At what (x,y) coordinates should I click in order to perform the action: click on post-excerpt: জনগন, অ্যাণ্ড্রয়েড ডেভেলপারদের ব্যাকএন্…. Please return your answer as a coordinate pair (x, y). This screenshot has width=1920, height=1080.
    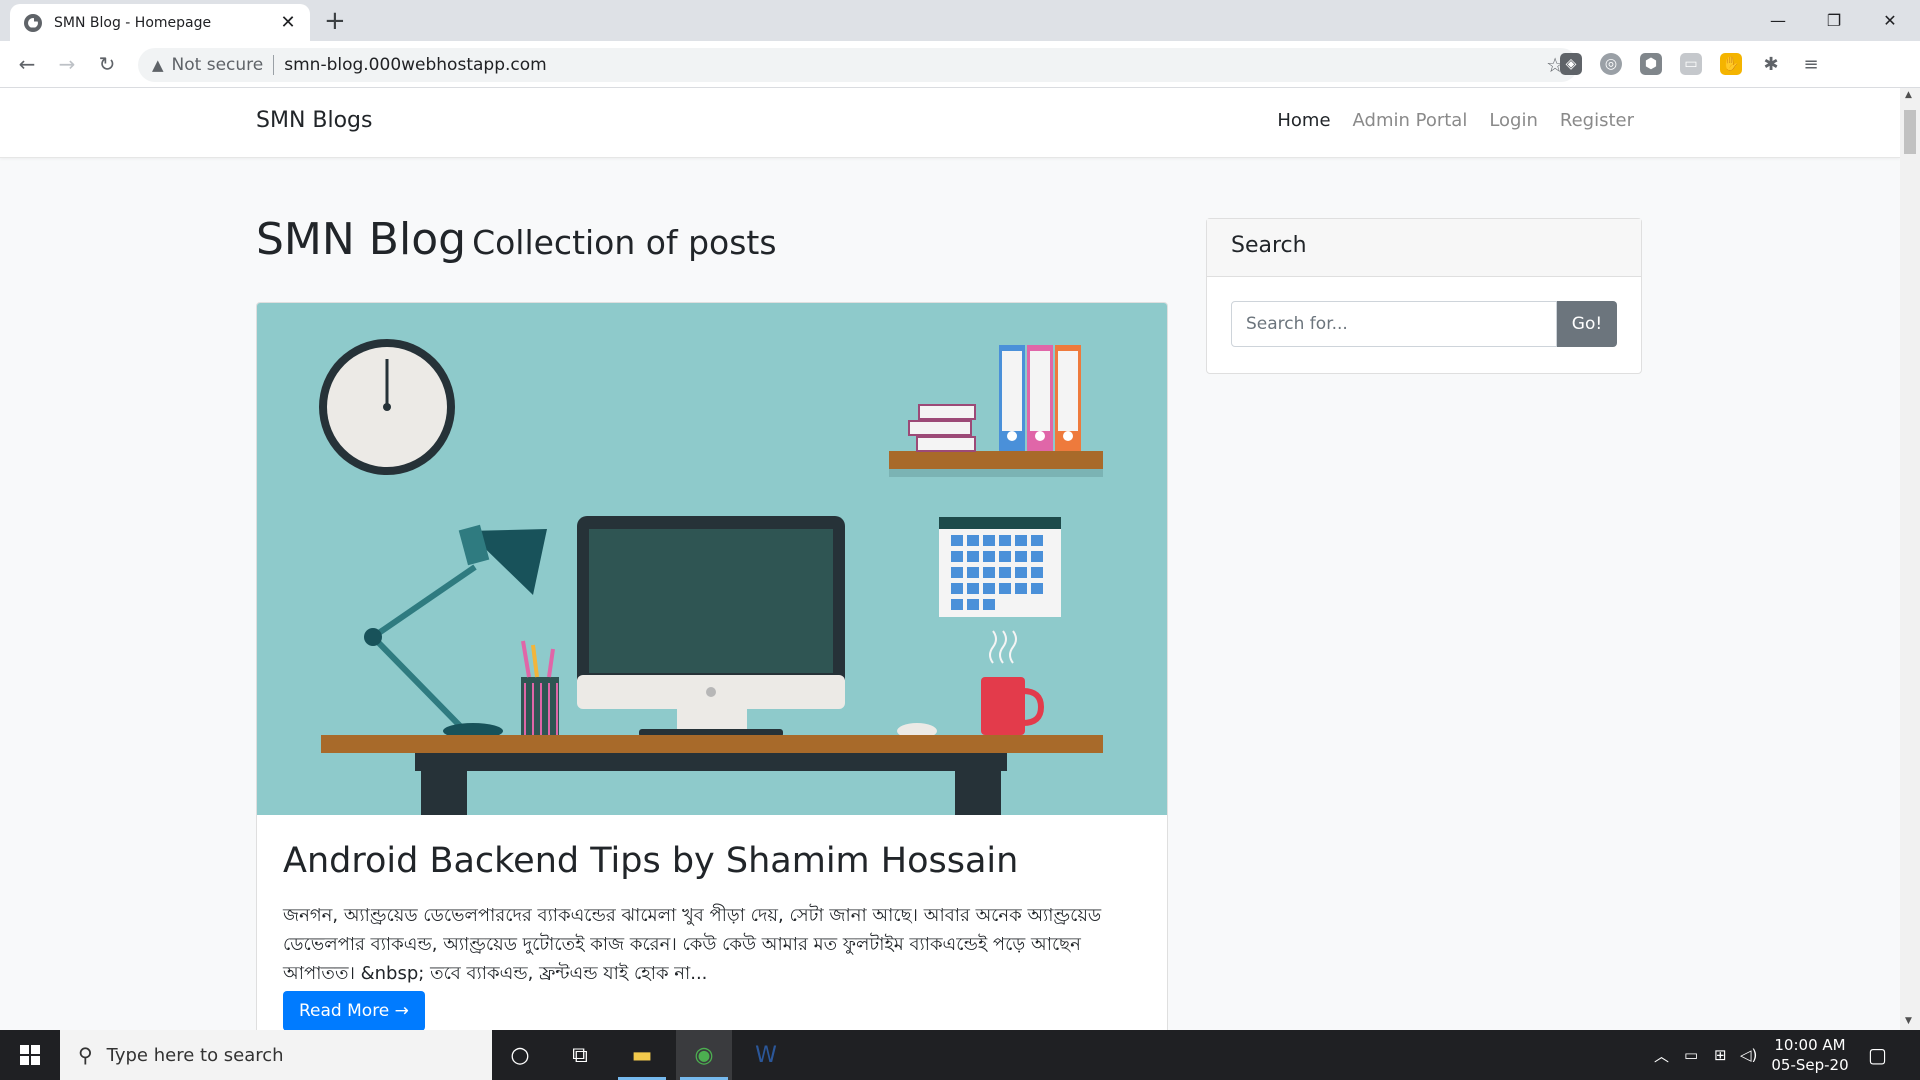
    Looking at the image, I should click on (692, 944).